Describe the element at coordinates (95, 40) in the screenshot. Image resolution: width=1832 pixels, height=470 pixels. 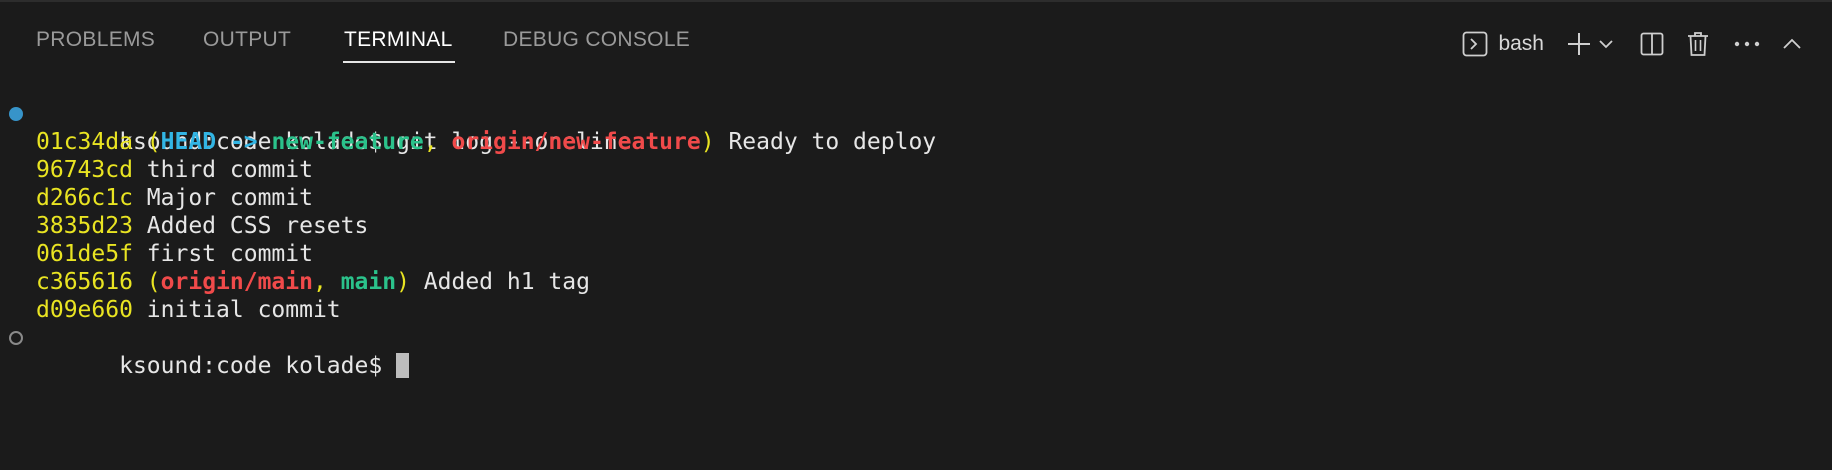
I see `tab-problems: PROBLEMS` at that location.